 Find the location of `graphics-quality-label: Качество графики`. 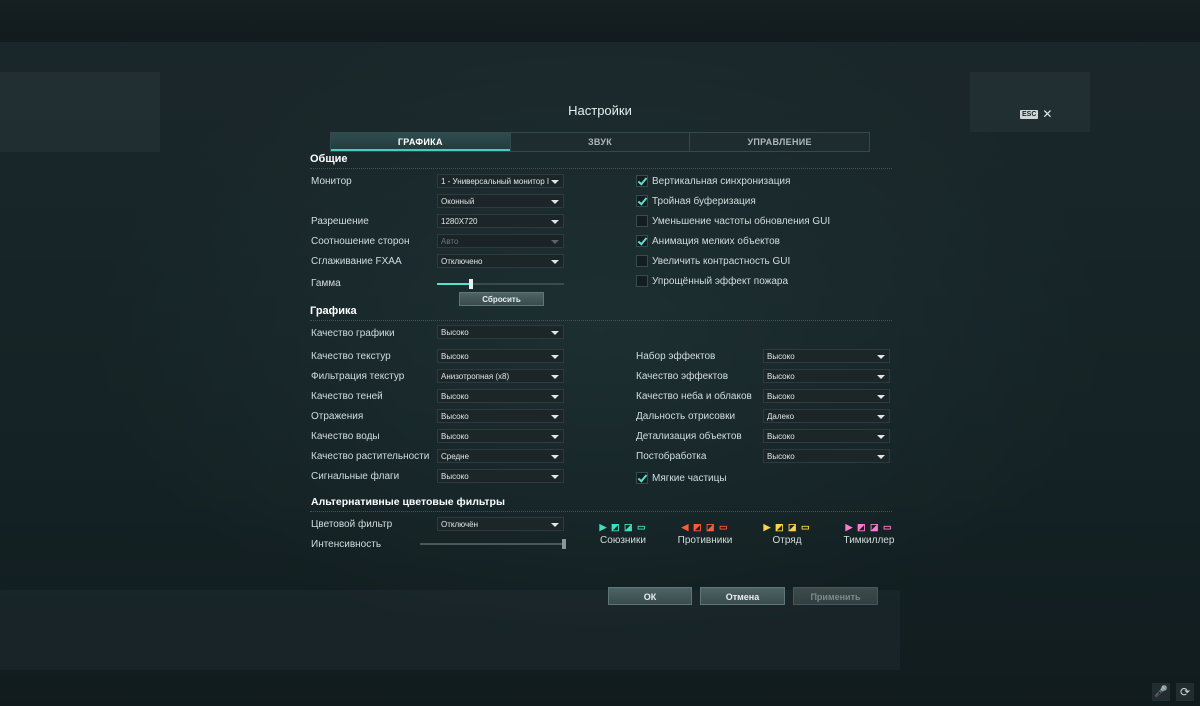

graphics-quality-label: Качество графики is located at coordinates (353, 333).